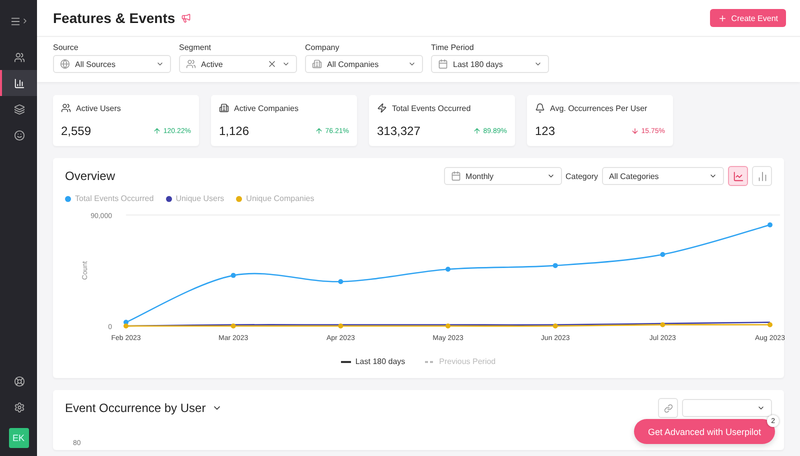 The height and width of the screenshot is (456, 800). What do you see at coordinates (66, 47) in the screenshot?
I see `filter-label: Source` at bounding box center [66, 47].